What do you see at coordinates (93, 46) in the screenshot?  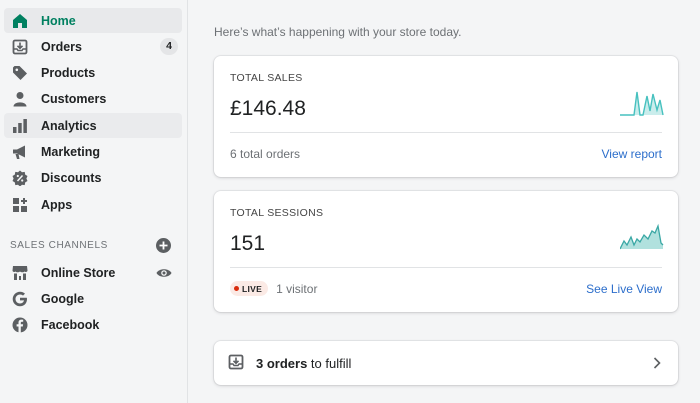 I see `sidebar-item-orders: Orders 4` at bounding box center [93, 46].